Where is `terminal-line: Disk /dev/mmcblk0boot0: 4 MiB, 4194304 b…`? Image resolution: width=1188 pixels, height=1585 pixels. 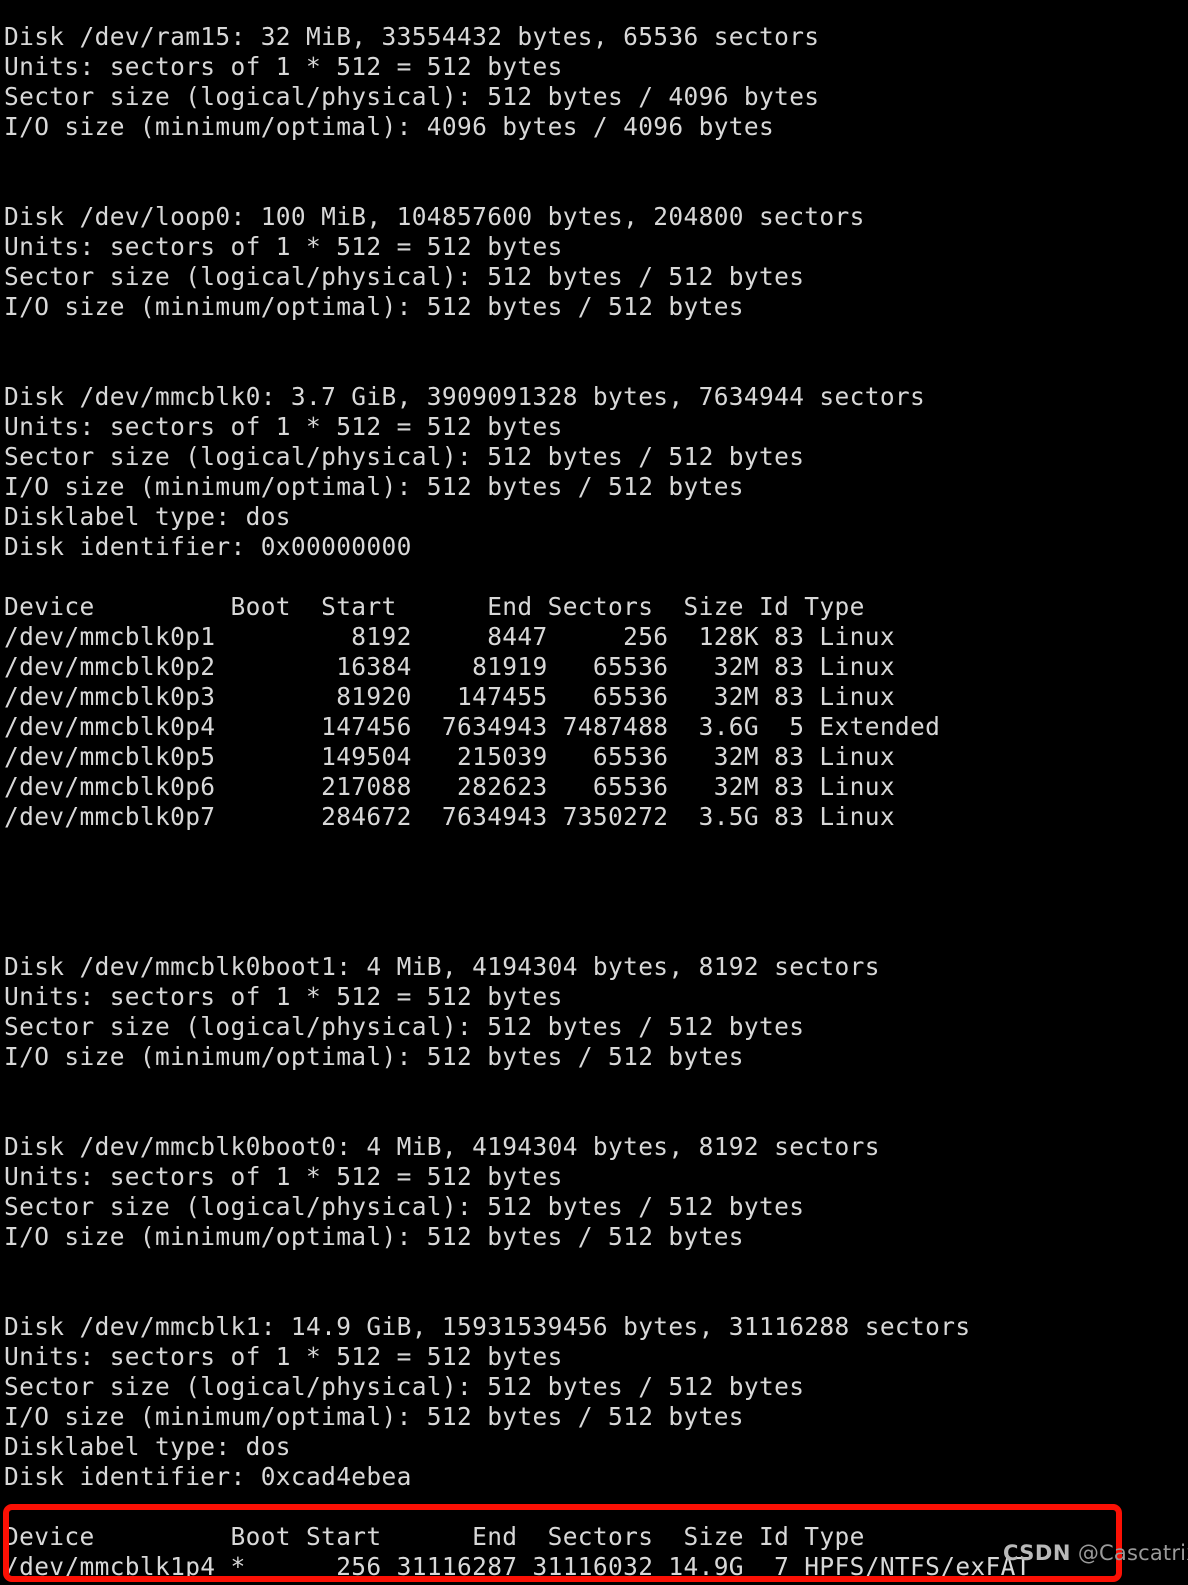 terminal-line: Disk /dev/mmcblk0boot0: 4 MiB, 4194304 b… is located at coordinates (442, 1146).